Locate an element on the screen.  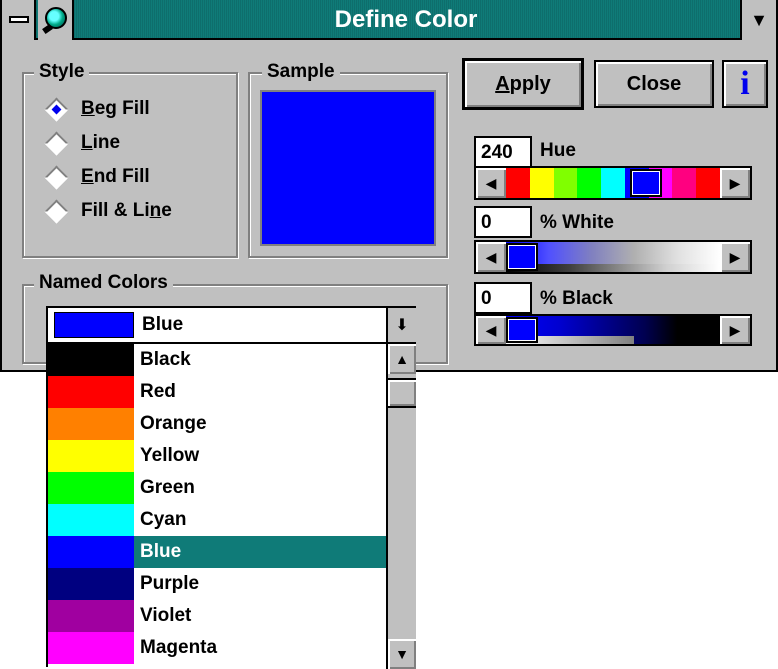
hue-track is located at coordinates (613, 183).